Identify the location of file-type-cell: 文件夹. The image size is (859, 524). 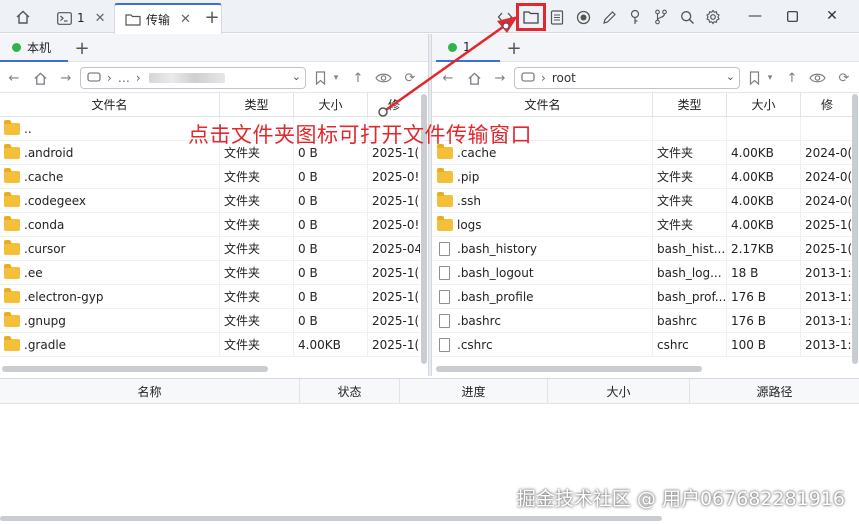
(690, 152).